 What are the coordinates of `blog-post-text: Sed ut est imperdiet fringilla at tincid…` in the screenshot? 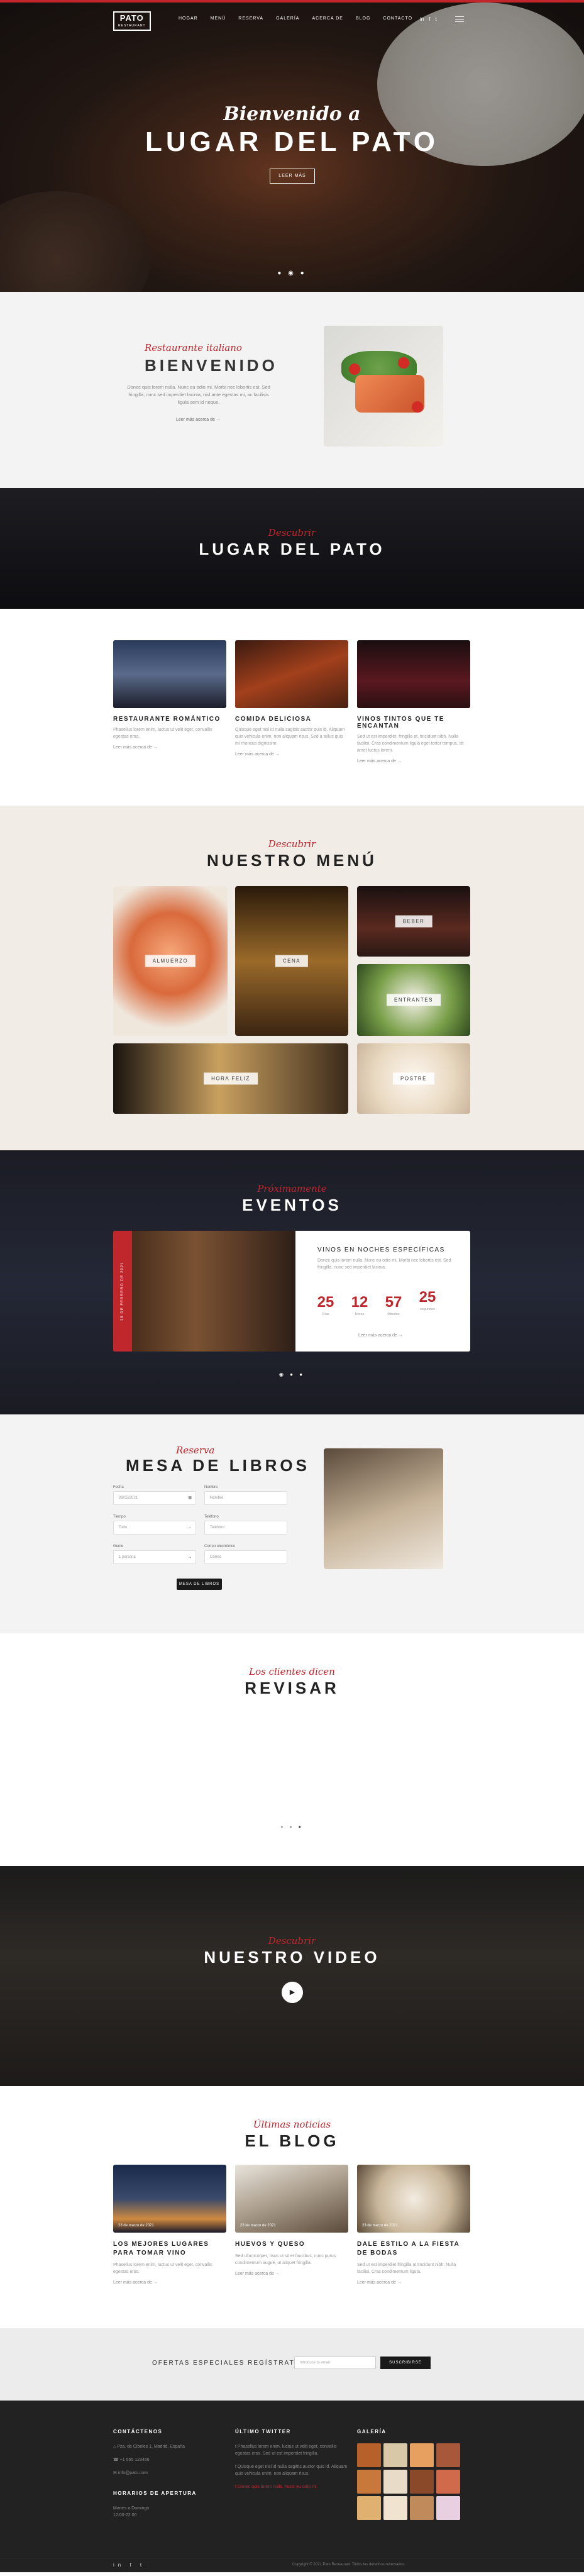 It's located at (406, 2268).